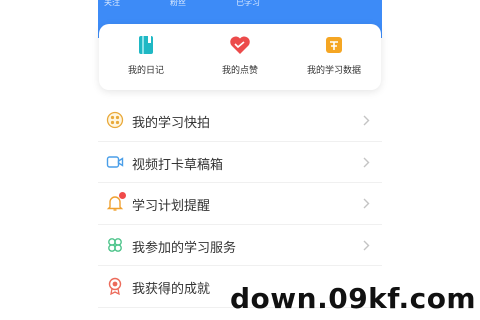 Image resolution: width=480 pixels, height=320 pixels. What do you see at coordinates (122, 195) in the screenshot?
I see `notification-dot` at bounding box center [122, 195].